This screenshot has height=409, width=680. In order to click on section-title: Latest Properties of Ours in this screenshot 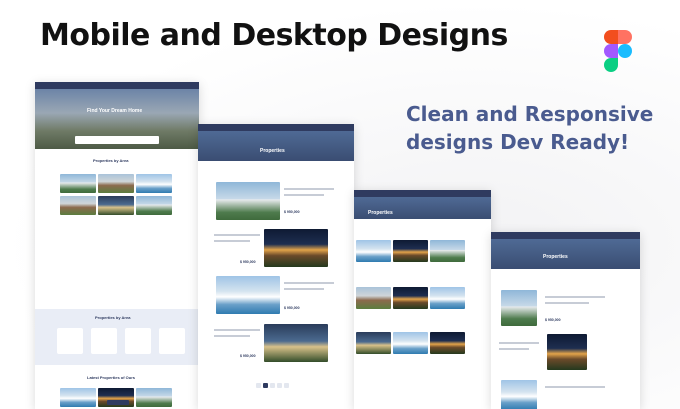, I will do `click(111, 377)`.